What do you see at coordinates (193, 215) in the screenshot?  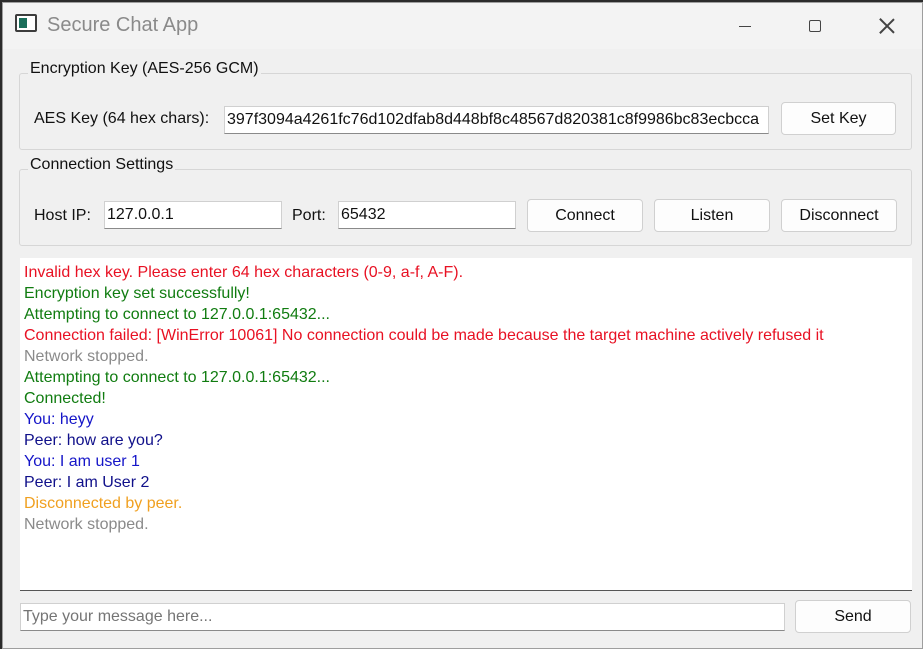 I see `host-ip-input` at bounding box center [193, 215].